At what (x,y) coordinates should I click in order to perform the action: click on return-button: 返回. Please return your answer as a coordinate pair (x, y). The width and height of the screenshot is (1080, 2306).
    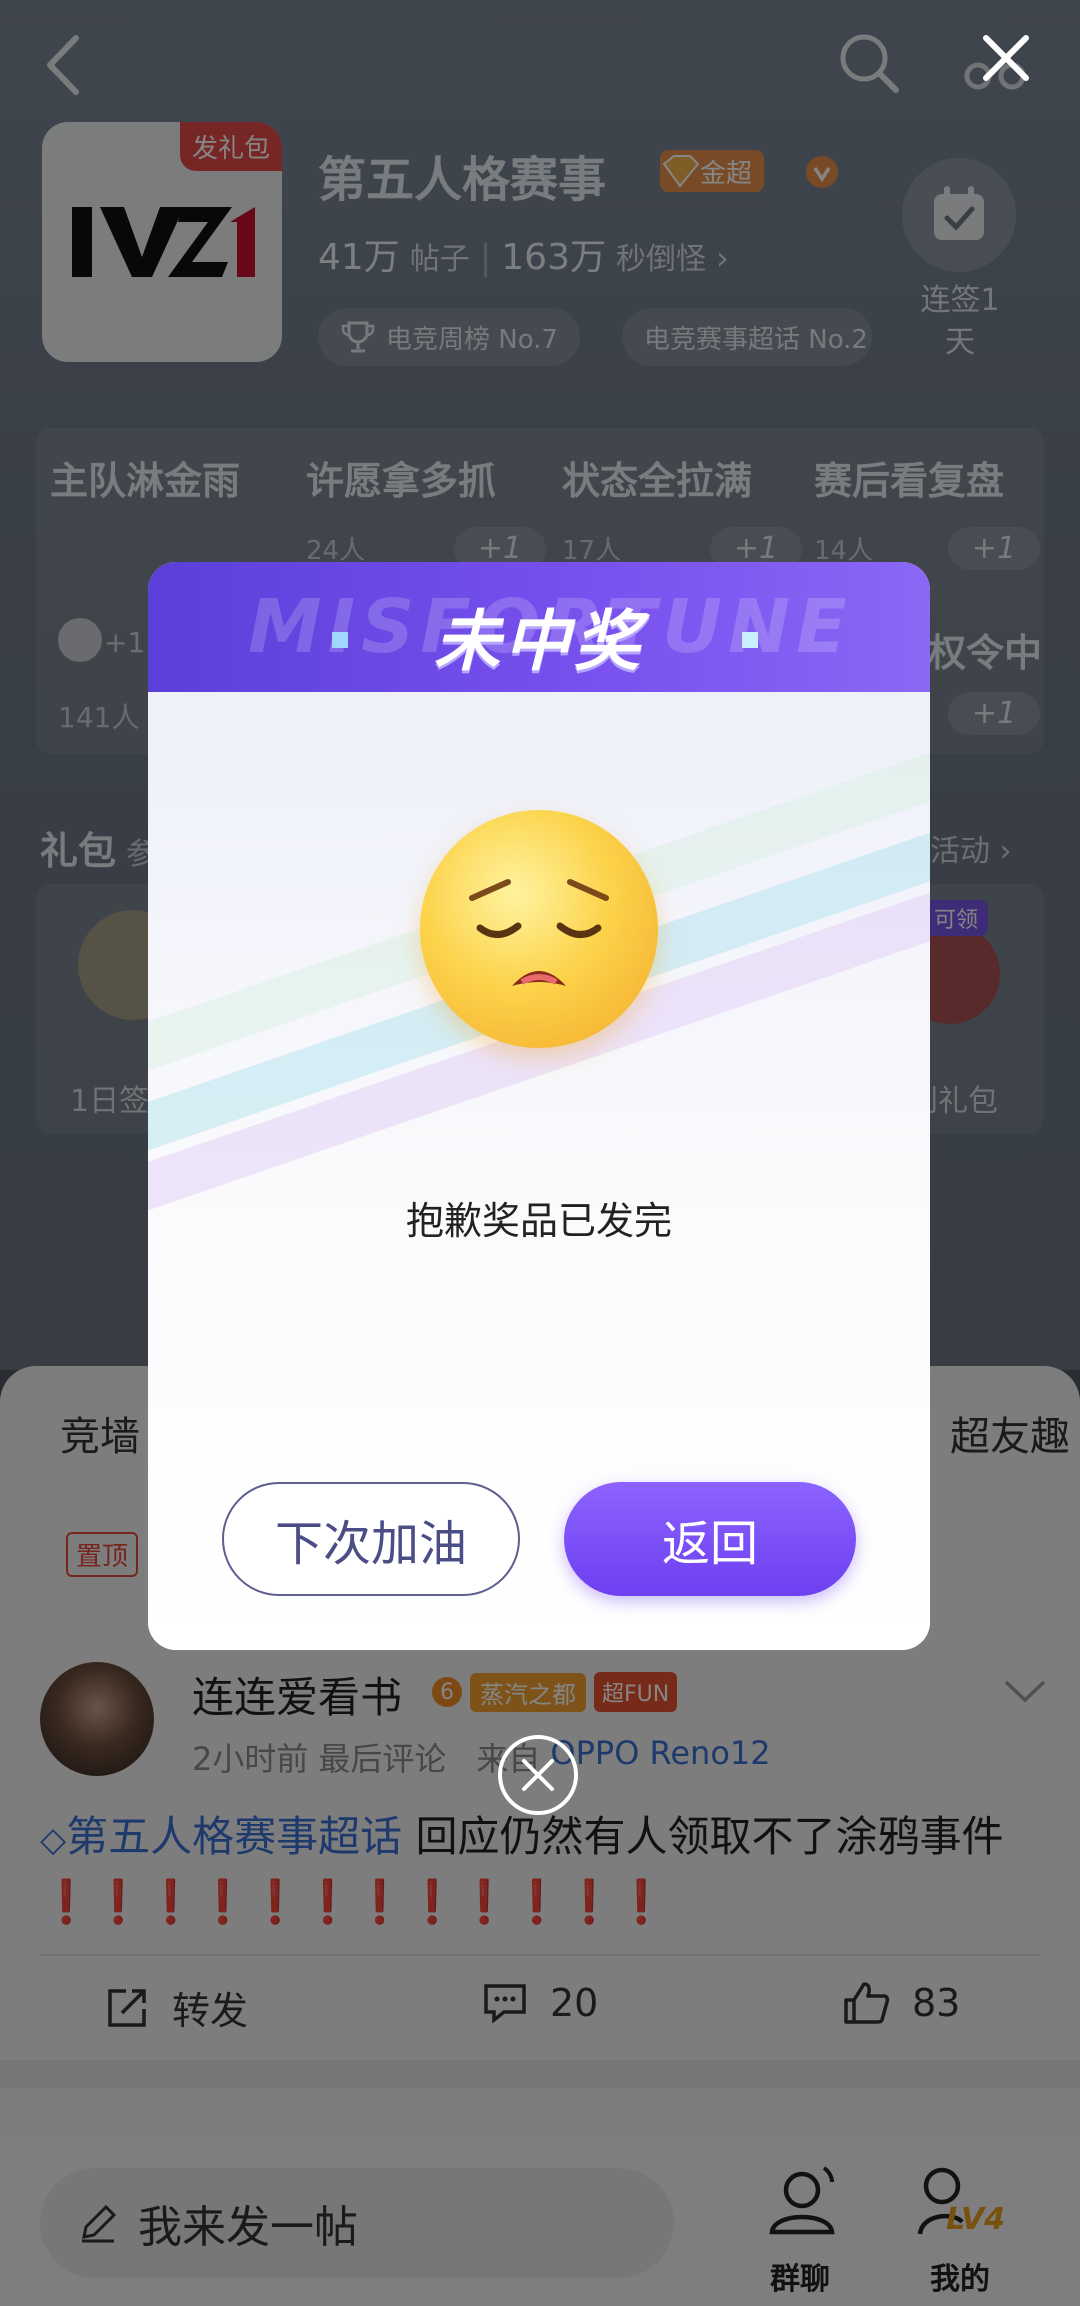
    Looking at the image, I should click on (710, 1539).